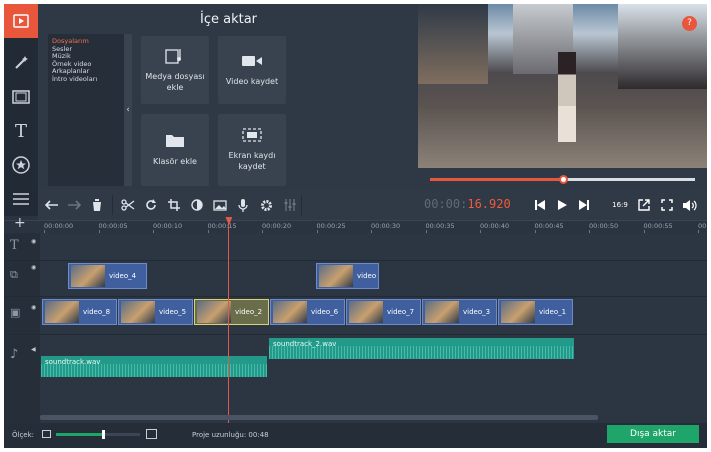 The width and height of the screenshot is (711, 452). Describe the element at coordinates (383, 312) in the screenshot. I see `video-clip: video_7` at that location.